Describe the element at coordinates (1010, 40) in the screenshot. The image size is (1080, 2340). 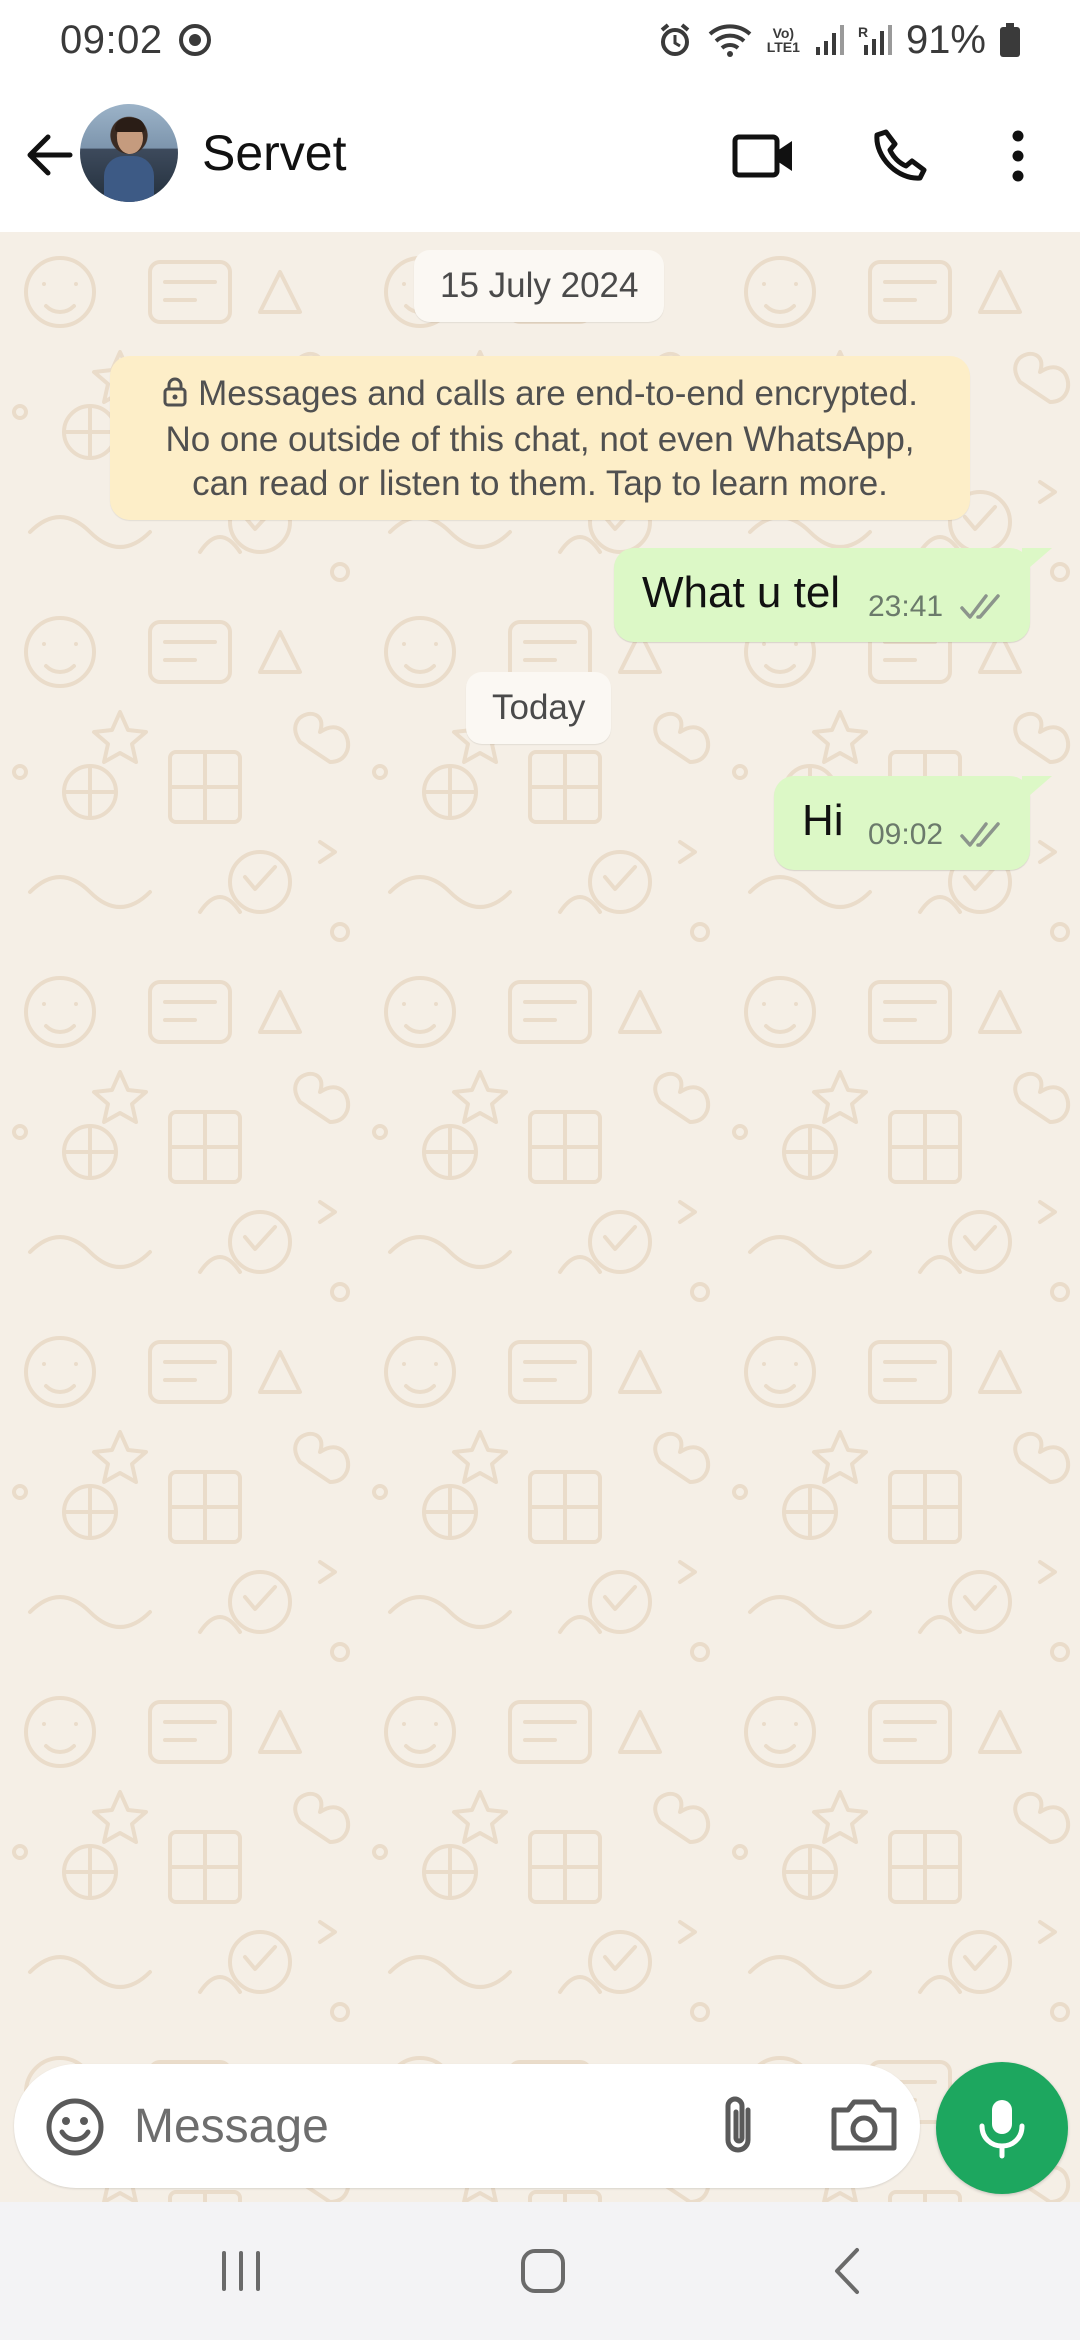
I see `battery-icon` at that location.